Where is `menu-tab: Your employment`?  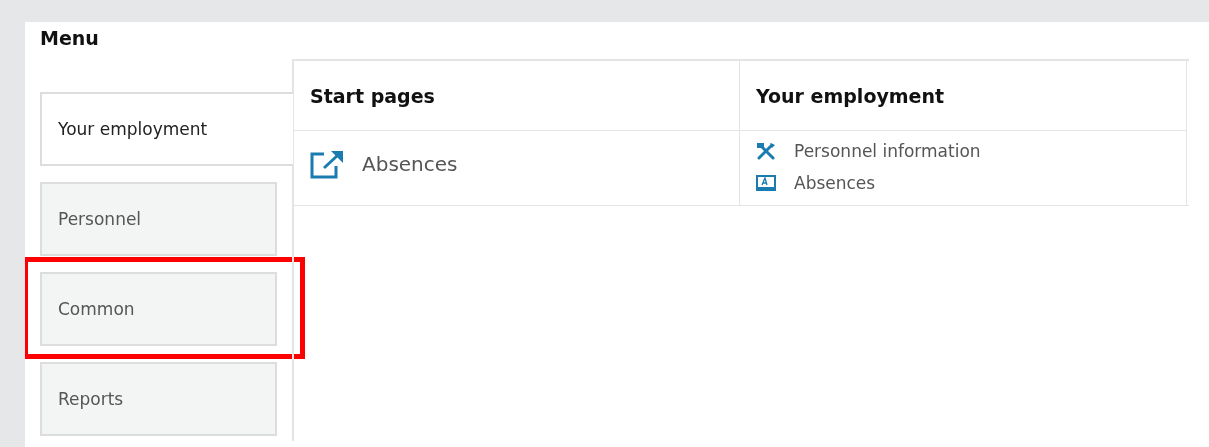
menu-tab: Your employment is located at coordinates (166, 129).